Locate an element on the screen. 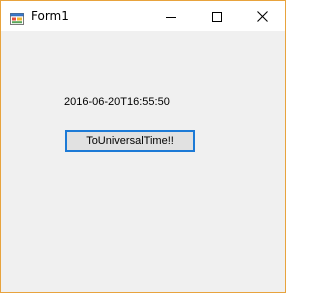  title-bar: Form1 is located at coordinates (143, 16).